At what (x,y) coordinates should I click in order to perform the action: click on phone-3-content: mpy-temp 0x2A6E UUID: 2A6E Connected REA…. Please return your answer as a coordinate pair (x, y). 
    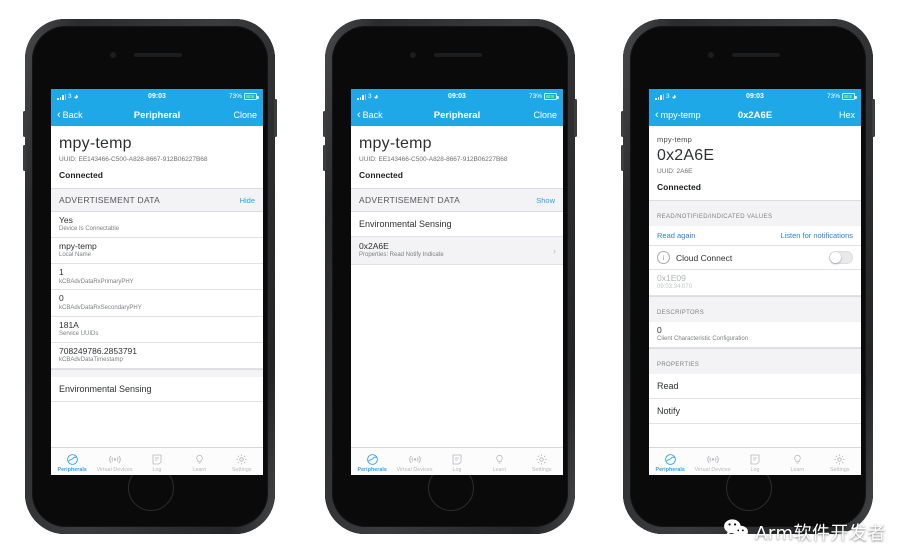
    Looking at the image, I should click on (755, 286).